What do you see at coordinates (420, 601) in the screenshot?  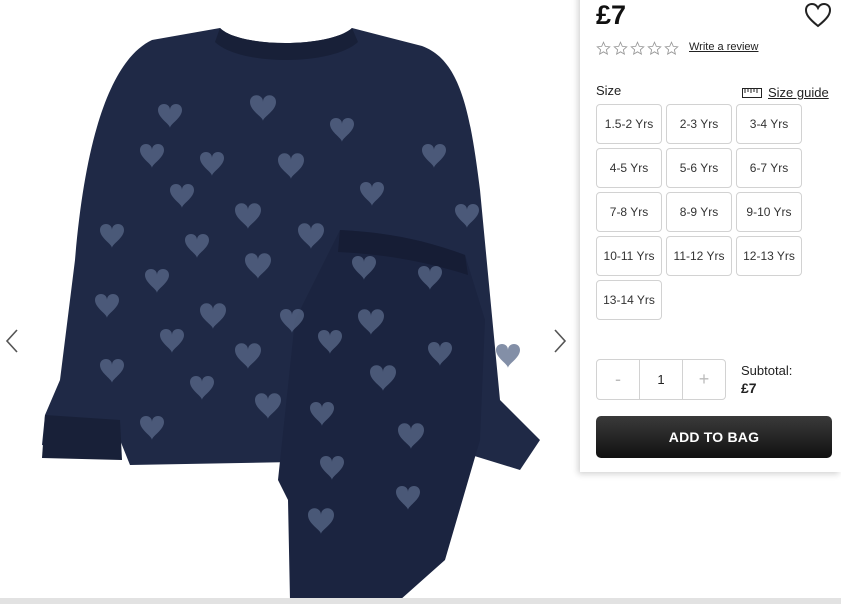 I see `horizontal-scrollbar` at bounding box center [420, 601].